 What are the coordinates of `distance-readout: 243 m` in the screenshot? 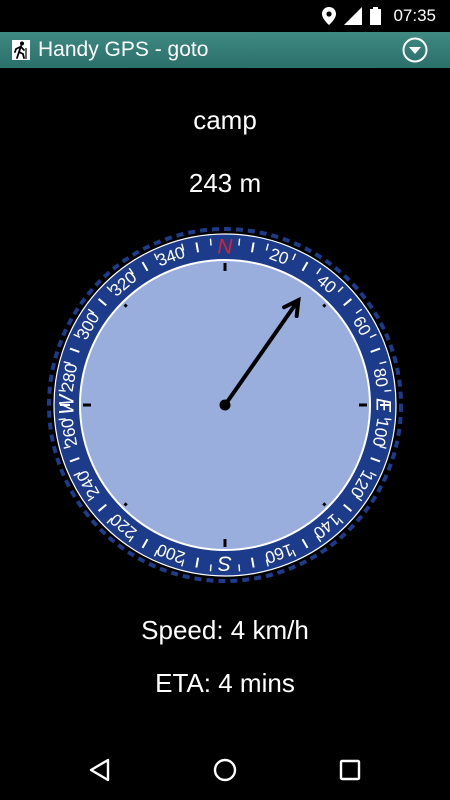 It's located at (225, 183).